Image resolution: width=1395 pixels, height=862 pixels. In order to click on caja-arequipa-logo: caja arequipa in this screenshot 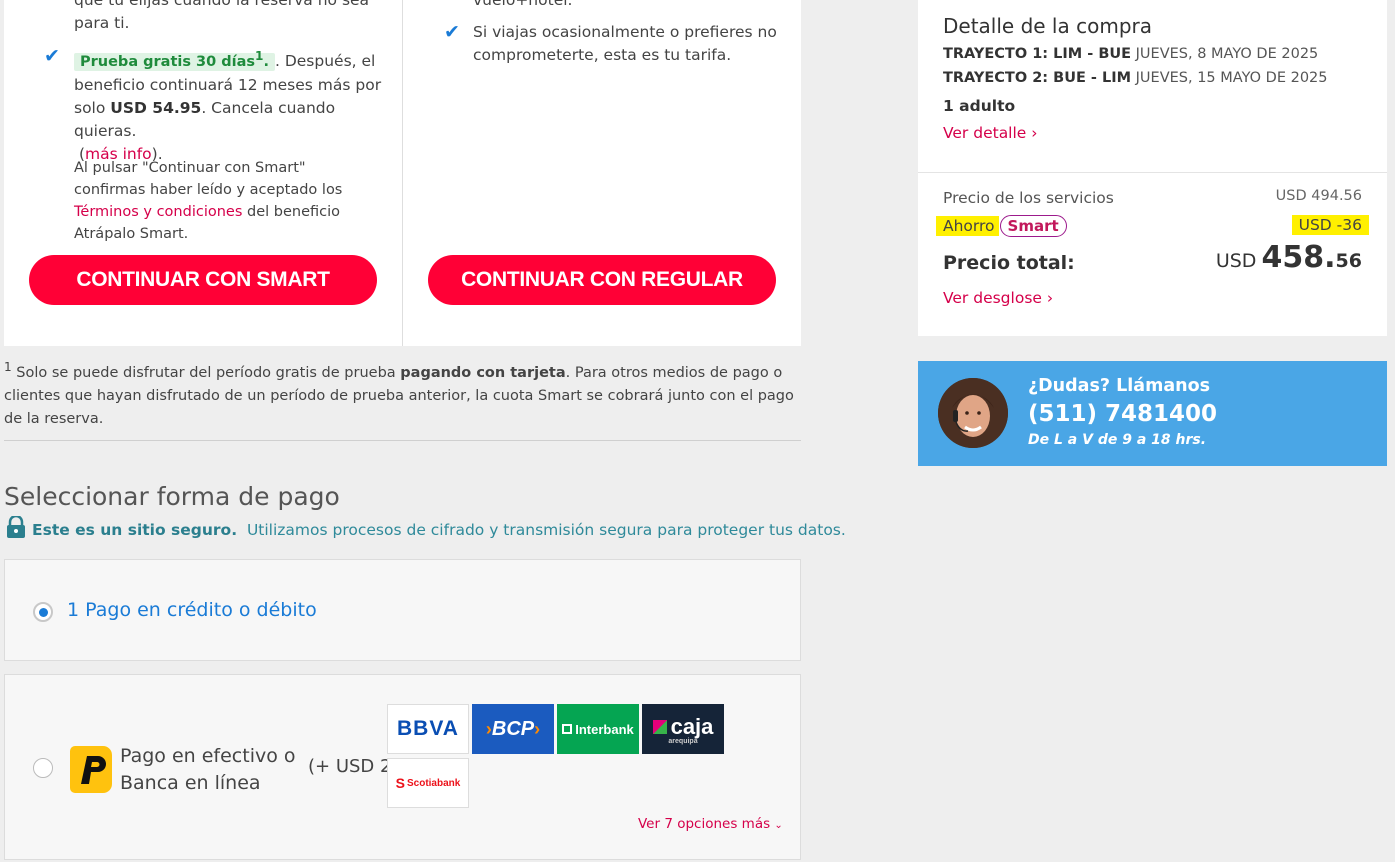, I will do `click(683, 729)`.